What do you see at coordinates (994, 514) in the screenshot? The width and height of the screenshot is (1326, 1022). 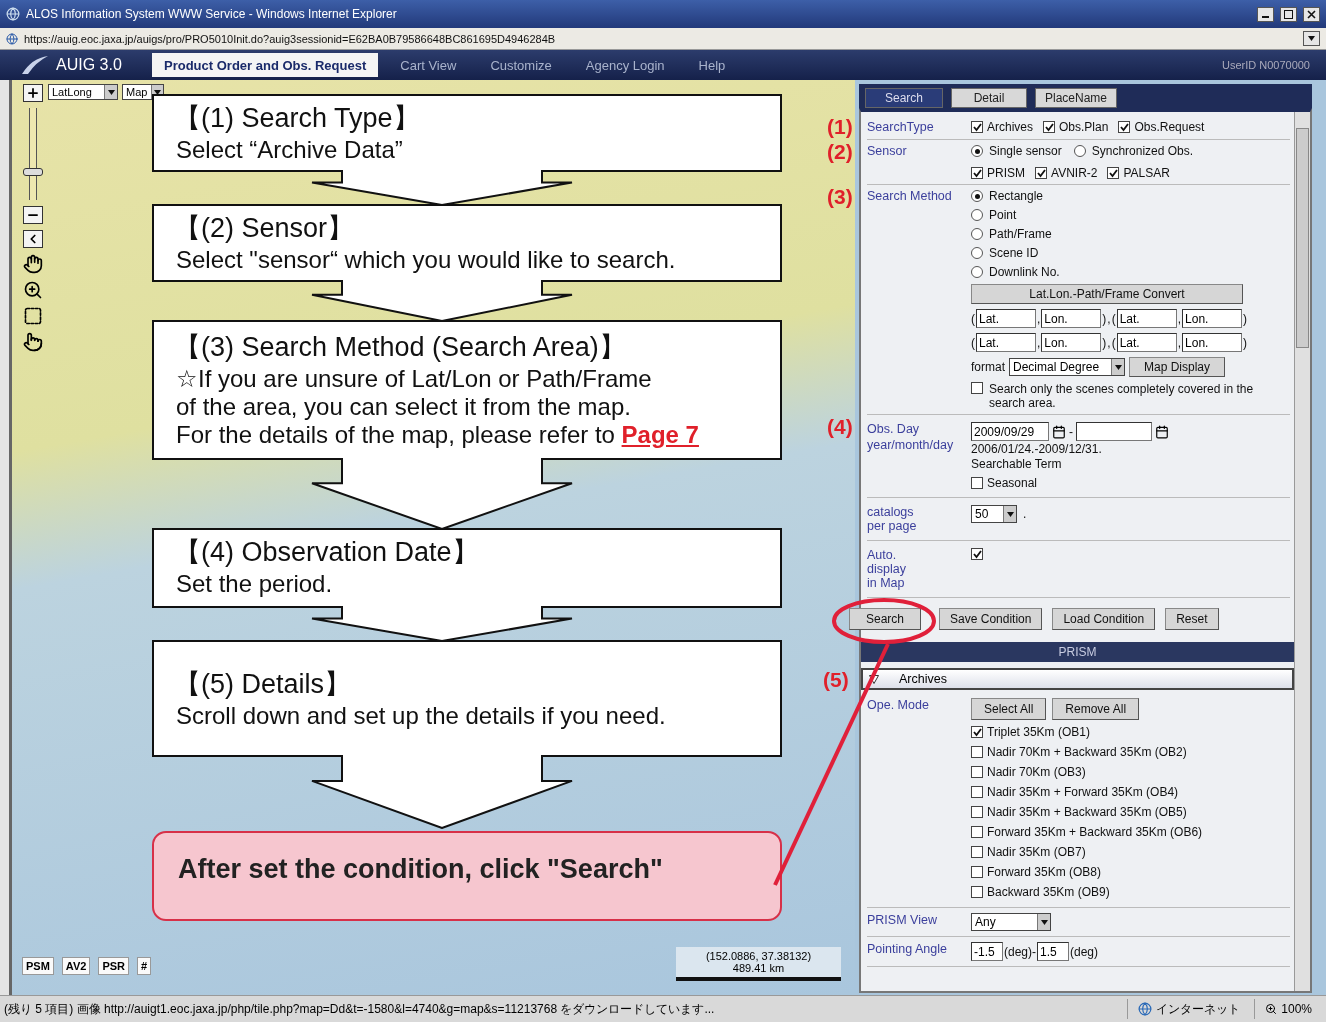 I see `page-size-dropdown: 50` at bounding box center [994, 514].